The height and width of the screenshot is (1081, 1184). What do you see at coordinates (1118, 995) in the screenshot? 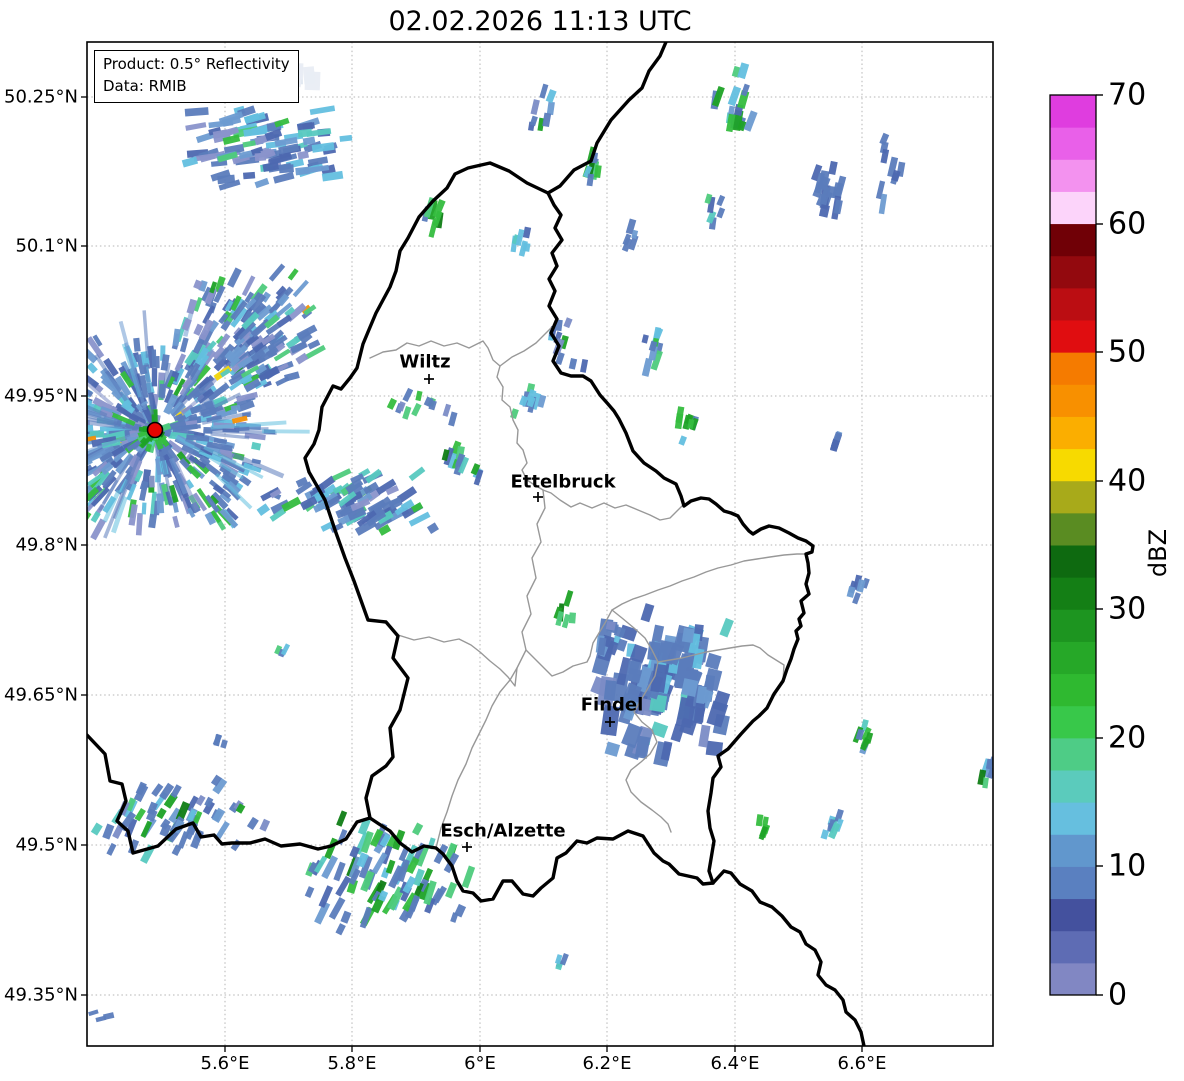
I see `colorbar-tick-label: 0` at bounding box center [1118, 995].